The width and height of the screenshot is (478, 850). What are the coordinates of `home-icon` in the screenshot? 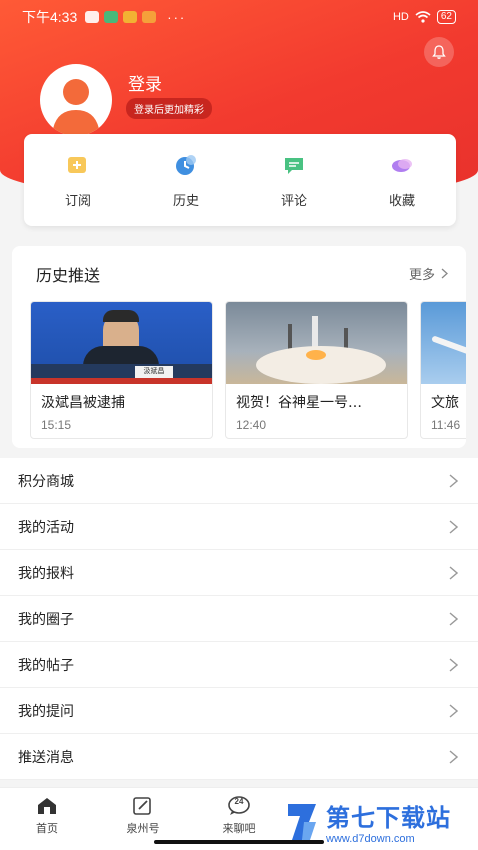 It's located at (47, 806).